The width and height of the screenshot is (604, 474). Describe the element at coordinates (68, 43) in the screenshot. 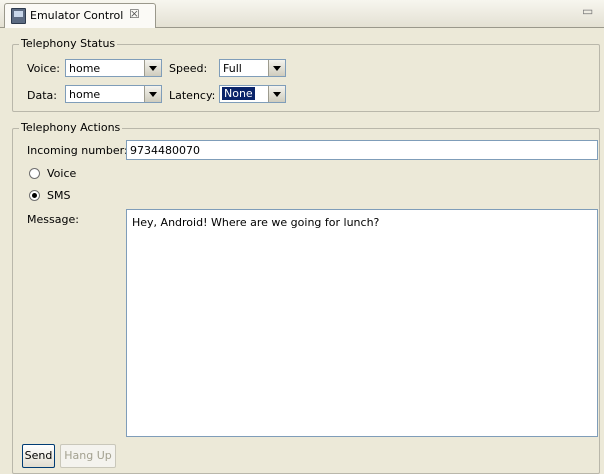

I see `telephony-status-title: Telephony Status` at that location.